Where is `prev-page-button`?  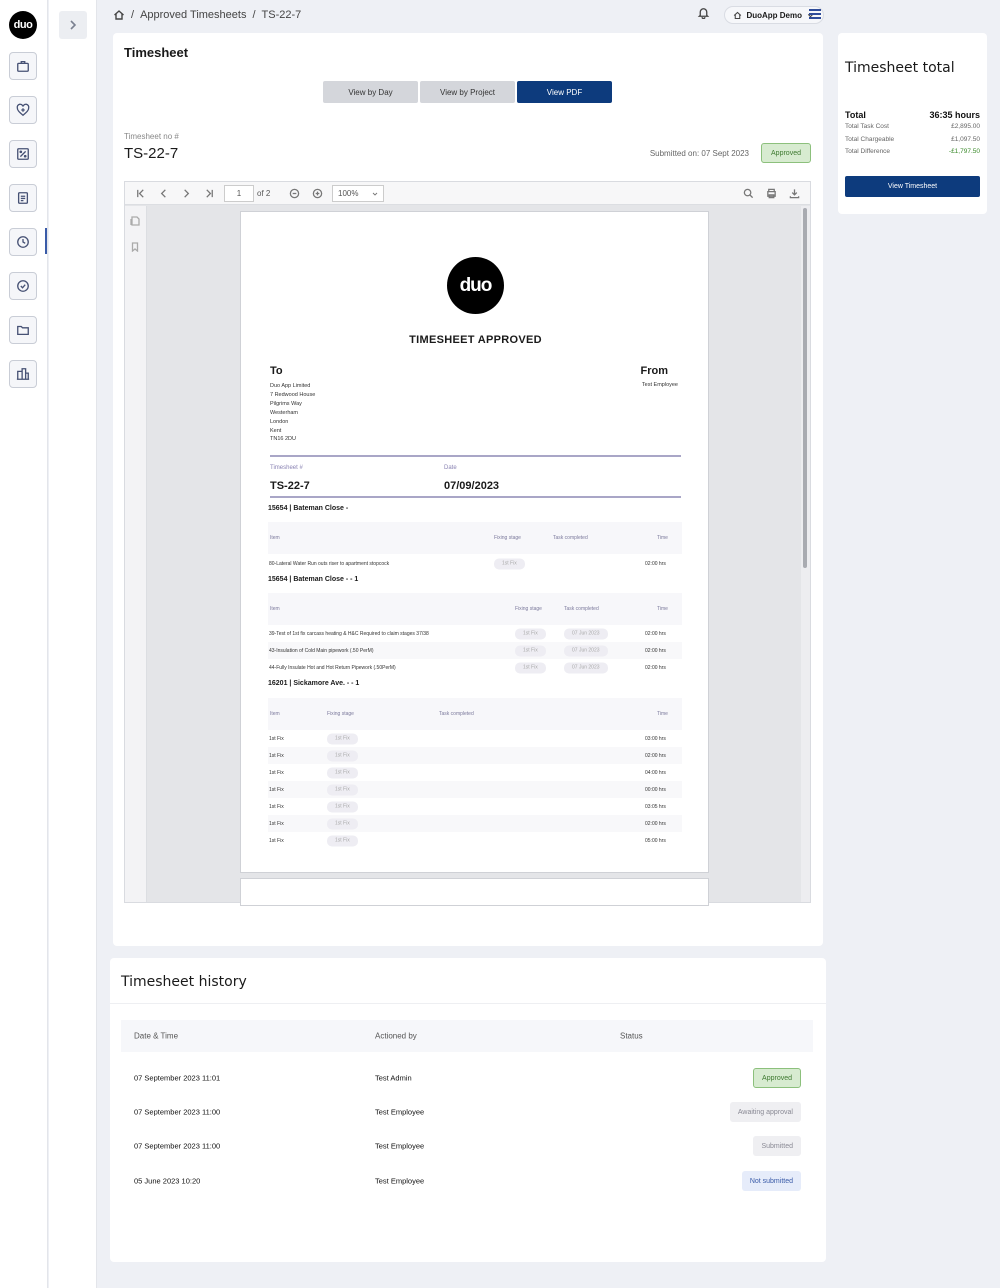 prev-page-button is located at coordinates (163, 193).